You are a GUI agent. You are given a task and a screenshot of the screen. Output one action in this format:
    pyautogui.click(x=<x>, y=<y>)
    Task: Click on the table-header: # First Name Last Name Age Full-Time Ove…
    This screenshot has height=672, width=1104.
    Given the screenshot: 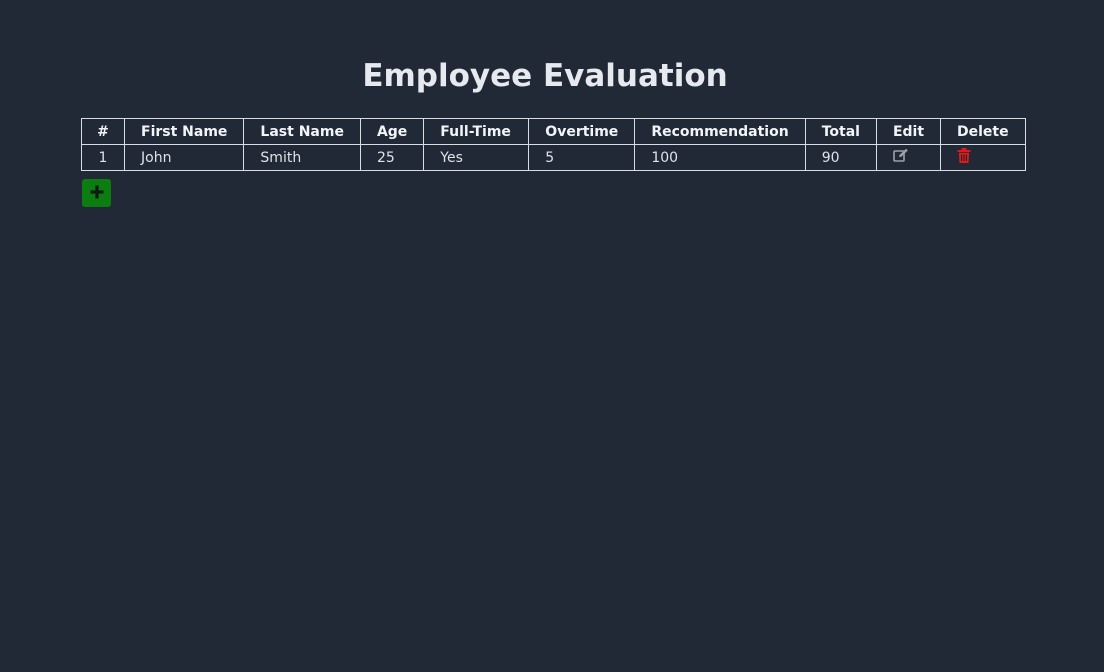 What is the action you would take?
    pyautogui.click(x=553, y=131)
    